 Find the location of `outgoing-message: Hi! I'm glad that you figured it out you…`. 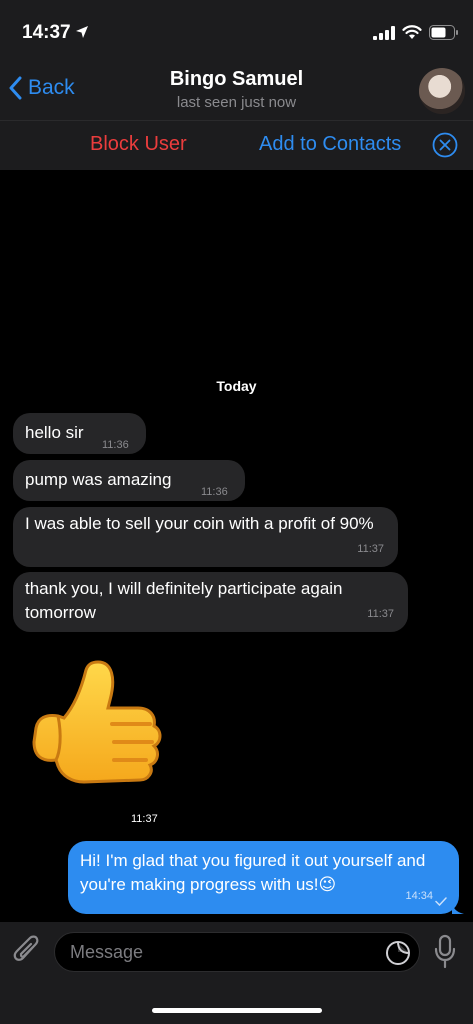

outgoing-message: Hi! I'm glad that you figured it out you… is located at coordinates (263, 877).